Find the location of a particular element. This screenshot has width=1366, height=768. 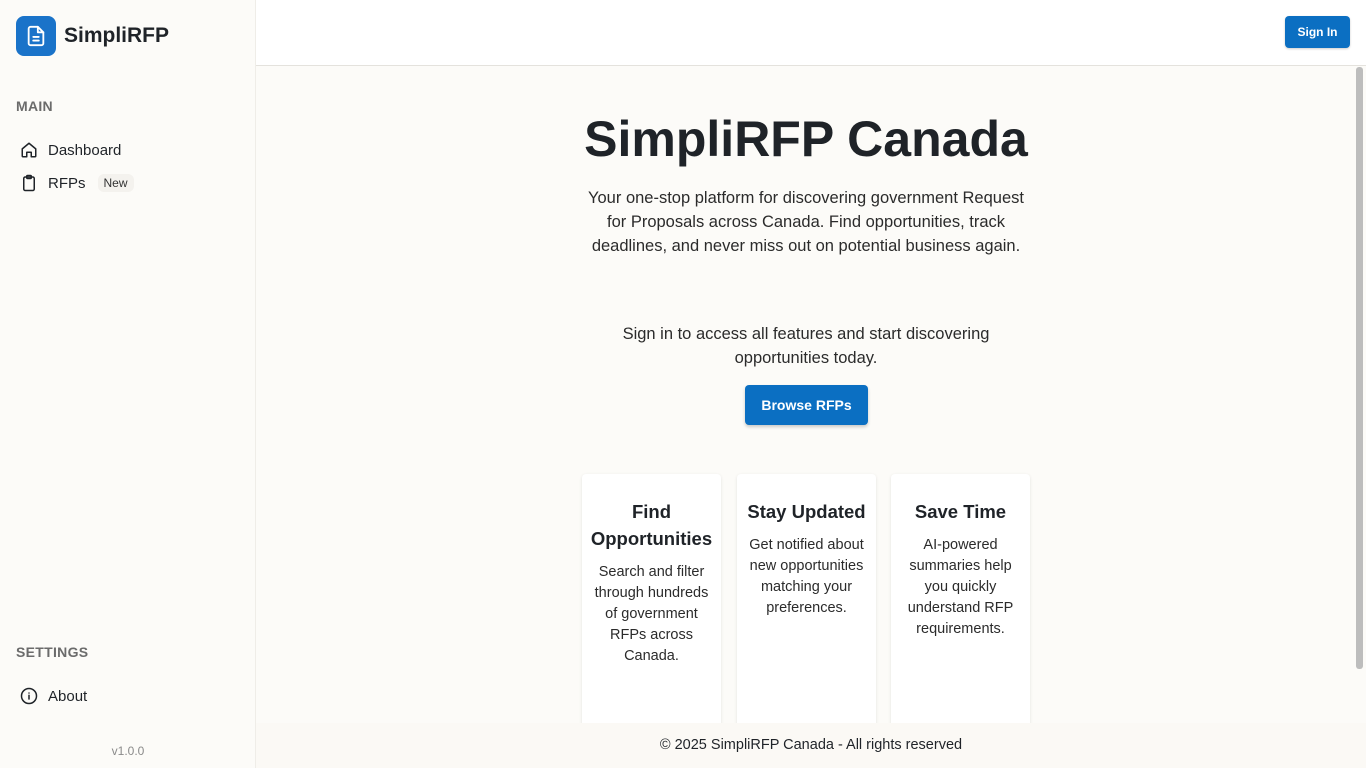

brand-name: SimpliRFP is located at coordinates (117, 35).